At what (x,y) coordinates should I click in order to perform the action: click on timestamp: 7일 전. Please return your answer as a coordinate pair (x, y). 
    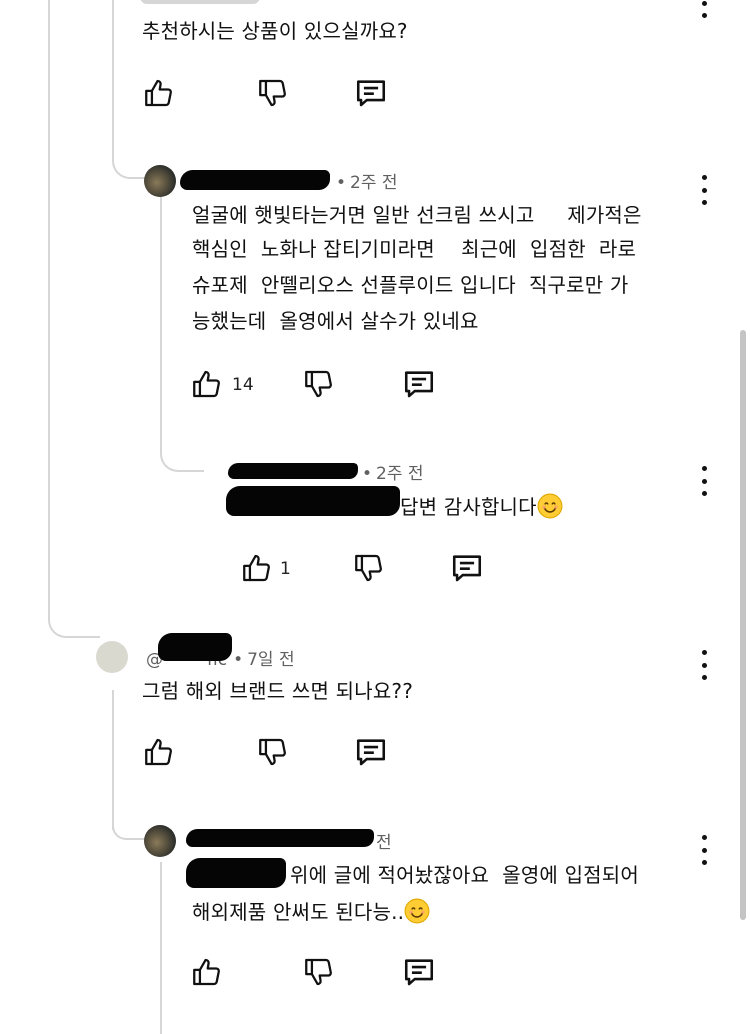
    Looking at the image, I should click on (271, 660).